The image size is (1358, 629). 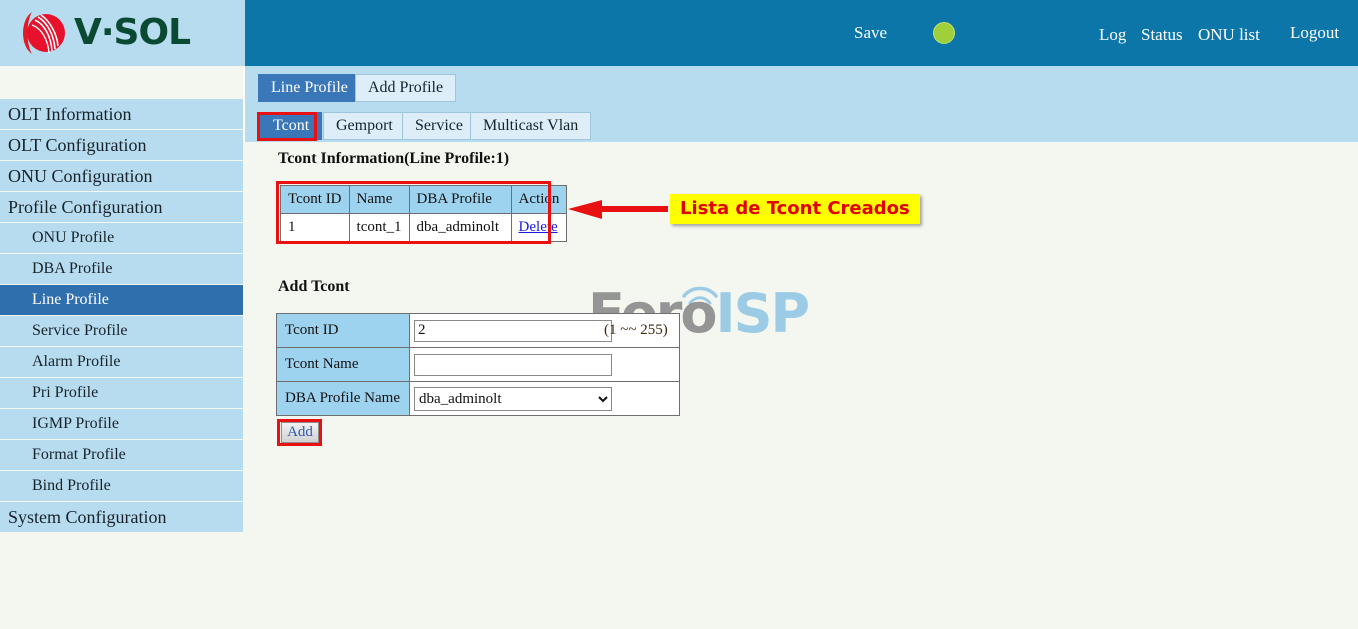 I want to click on column-header-name: Name, so click(x=379, y=199).